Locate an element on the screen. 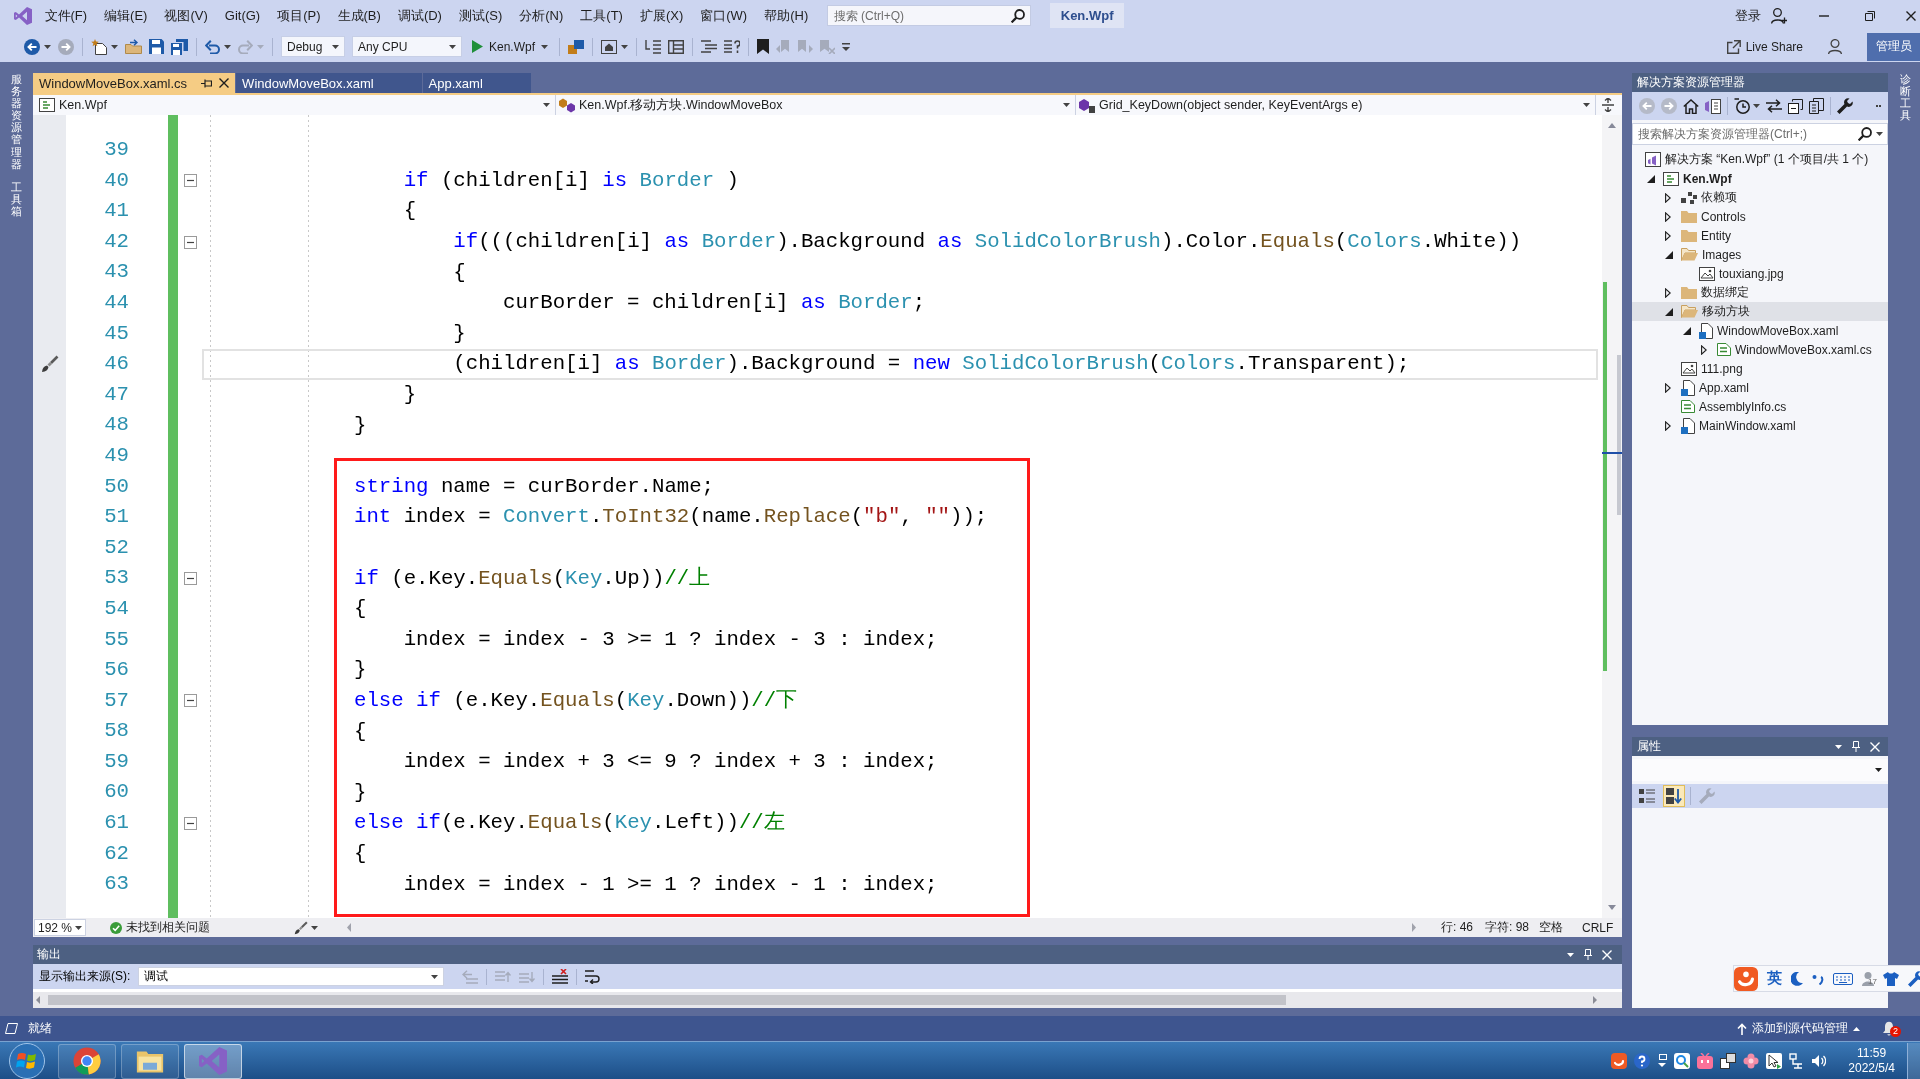  input-mode: 英 is located at coordinates (1774, 978).